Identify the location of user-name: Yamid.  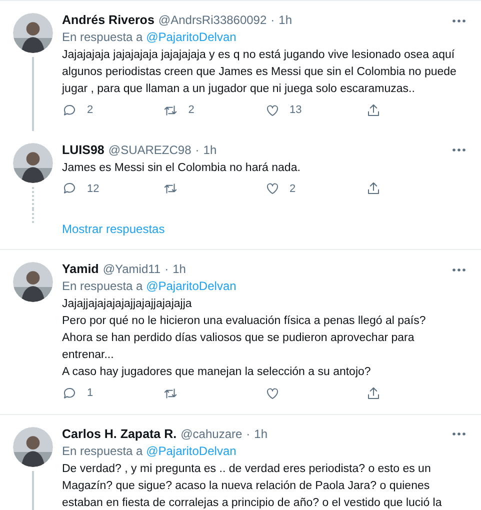
(80, 269).